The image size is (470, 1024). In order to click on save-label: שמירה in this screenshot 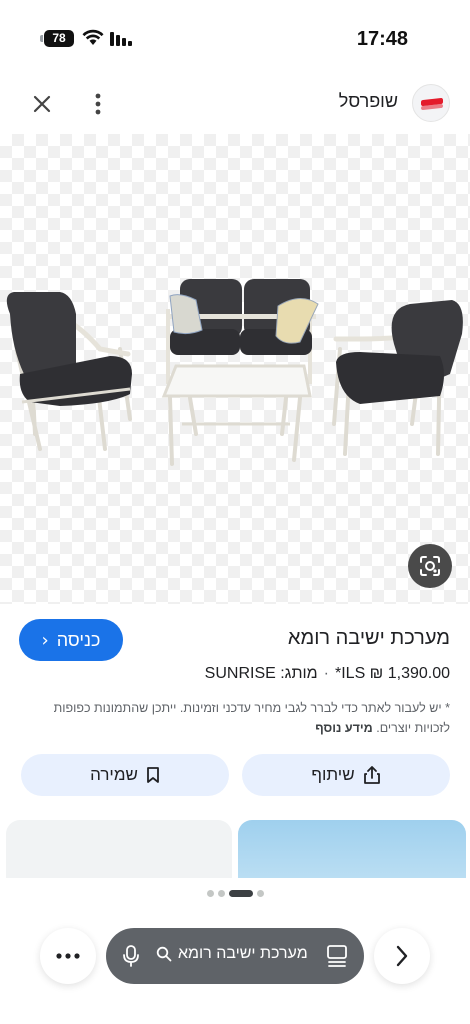, I will do `click(114, 774)`.